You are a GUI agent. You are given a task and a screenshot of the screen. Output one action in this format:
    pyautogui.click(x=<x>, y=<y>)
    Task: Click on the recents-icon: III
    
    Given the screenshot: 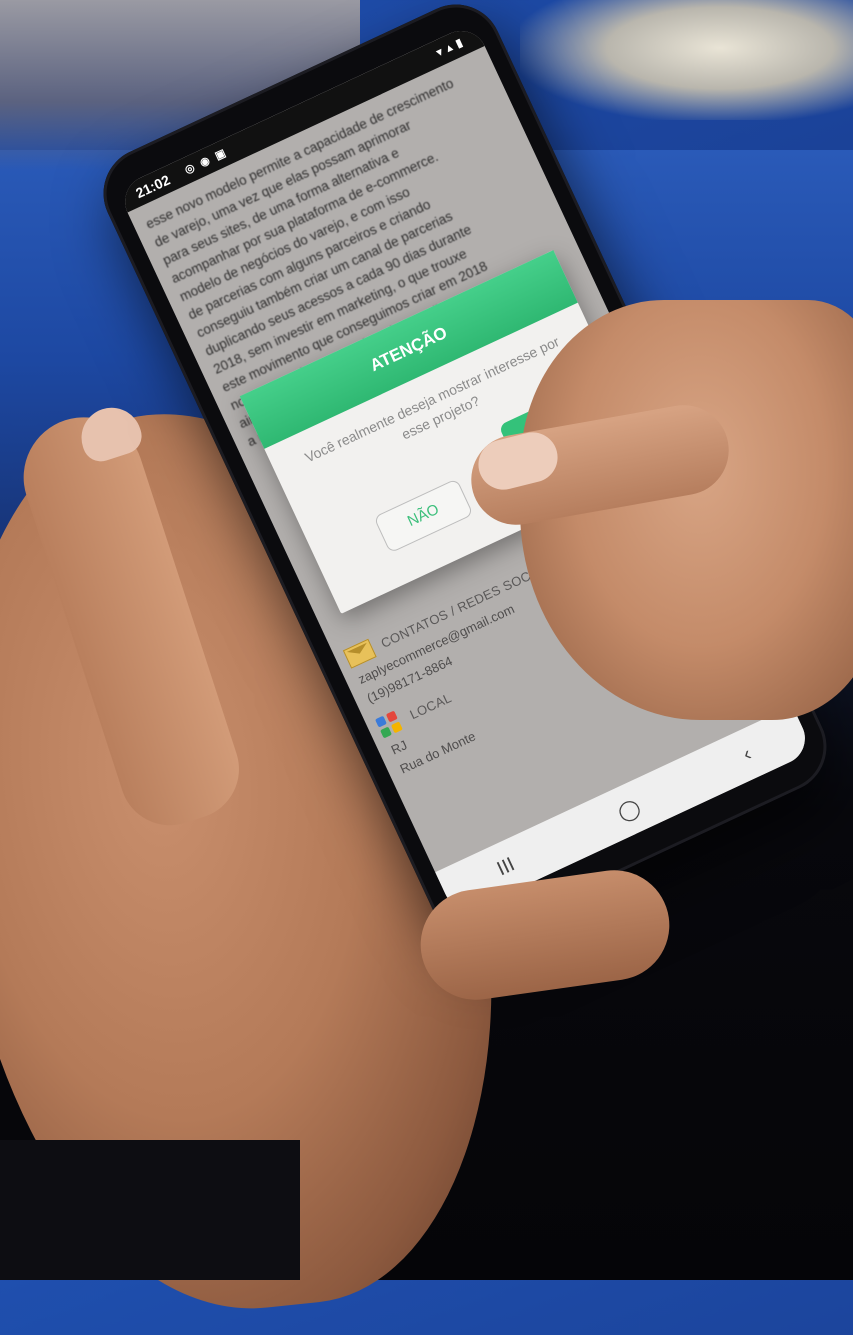 What is the action you would take?
    pyautogui.click(x=506, y=867)
    